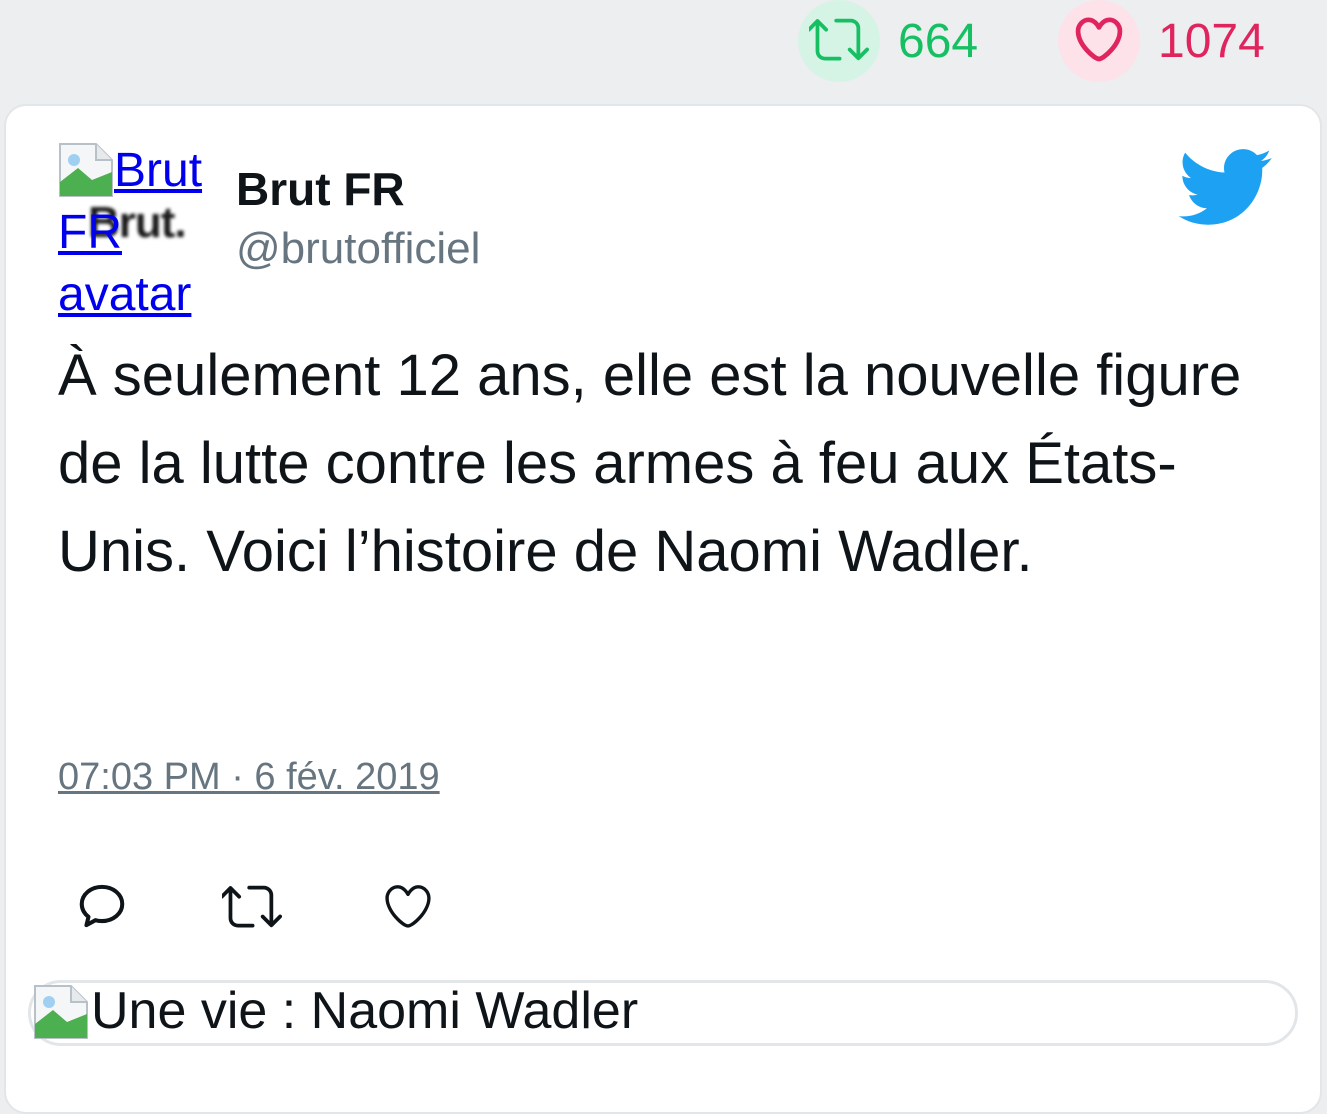  I want to click on like-stat-circle, so click(1099, 41).